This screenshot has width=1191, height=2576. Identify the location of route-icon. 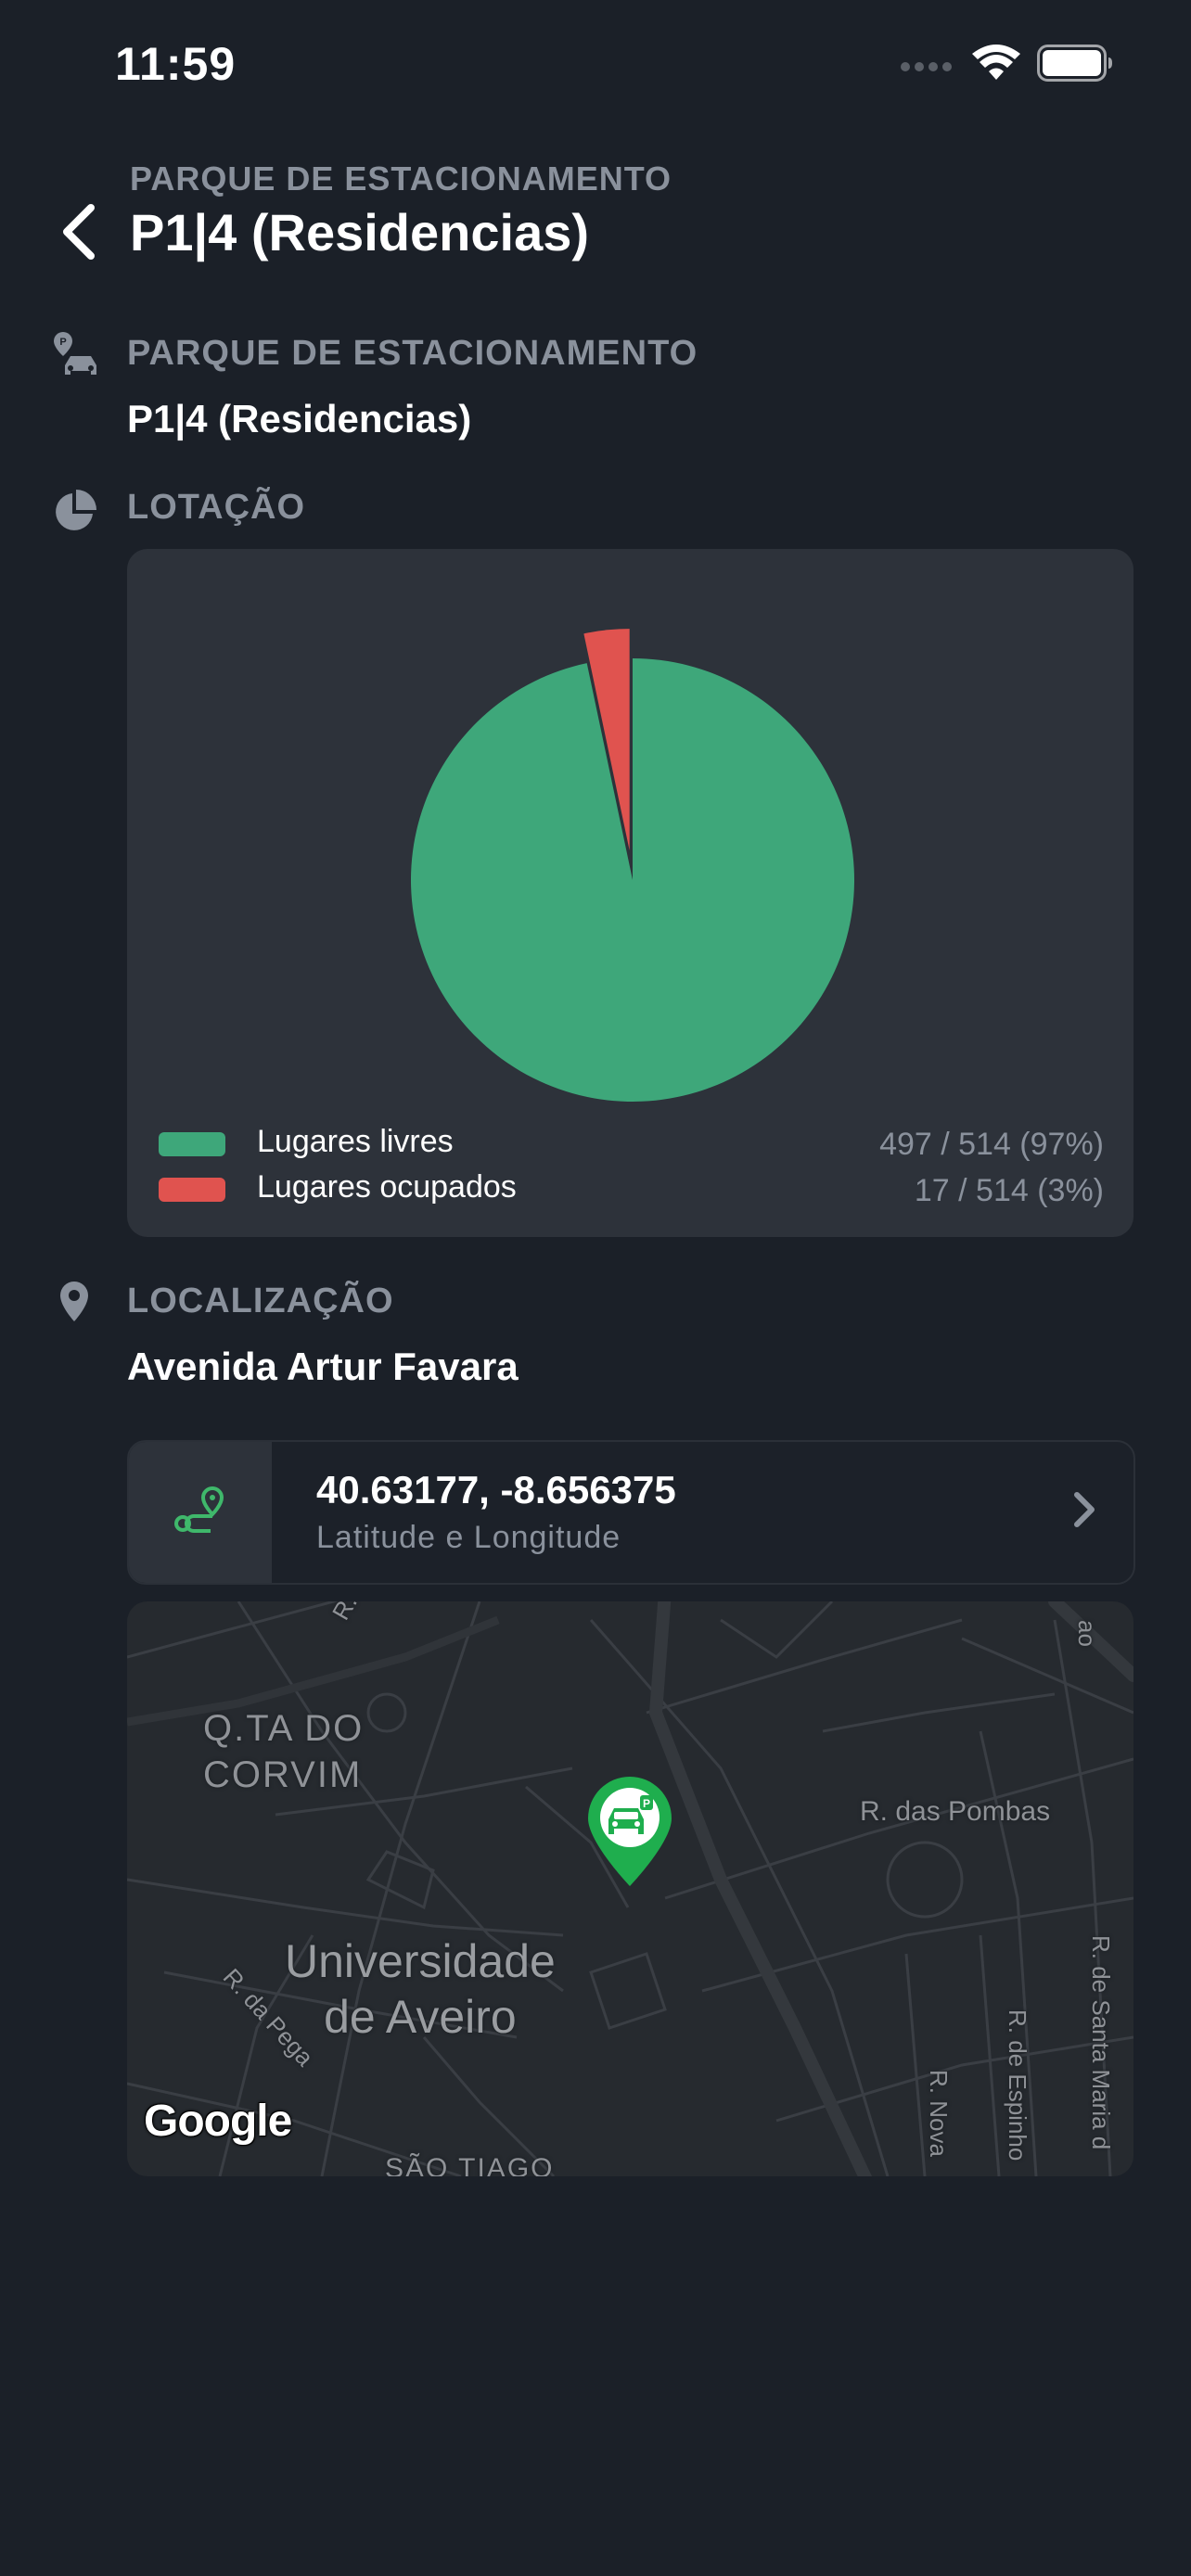
(199, 1510).